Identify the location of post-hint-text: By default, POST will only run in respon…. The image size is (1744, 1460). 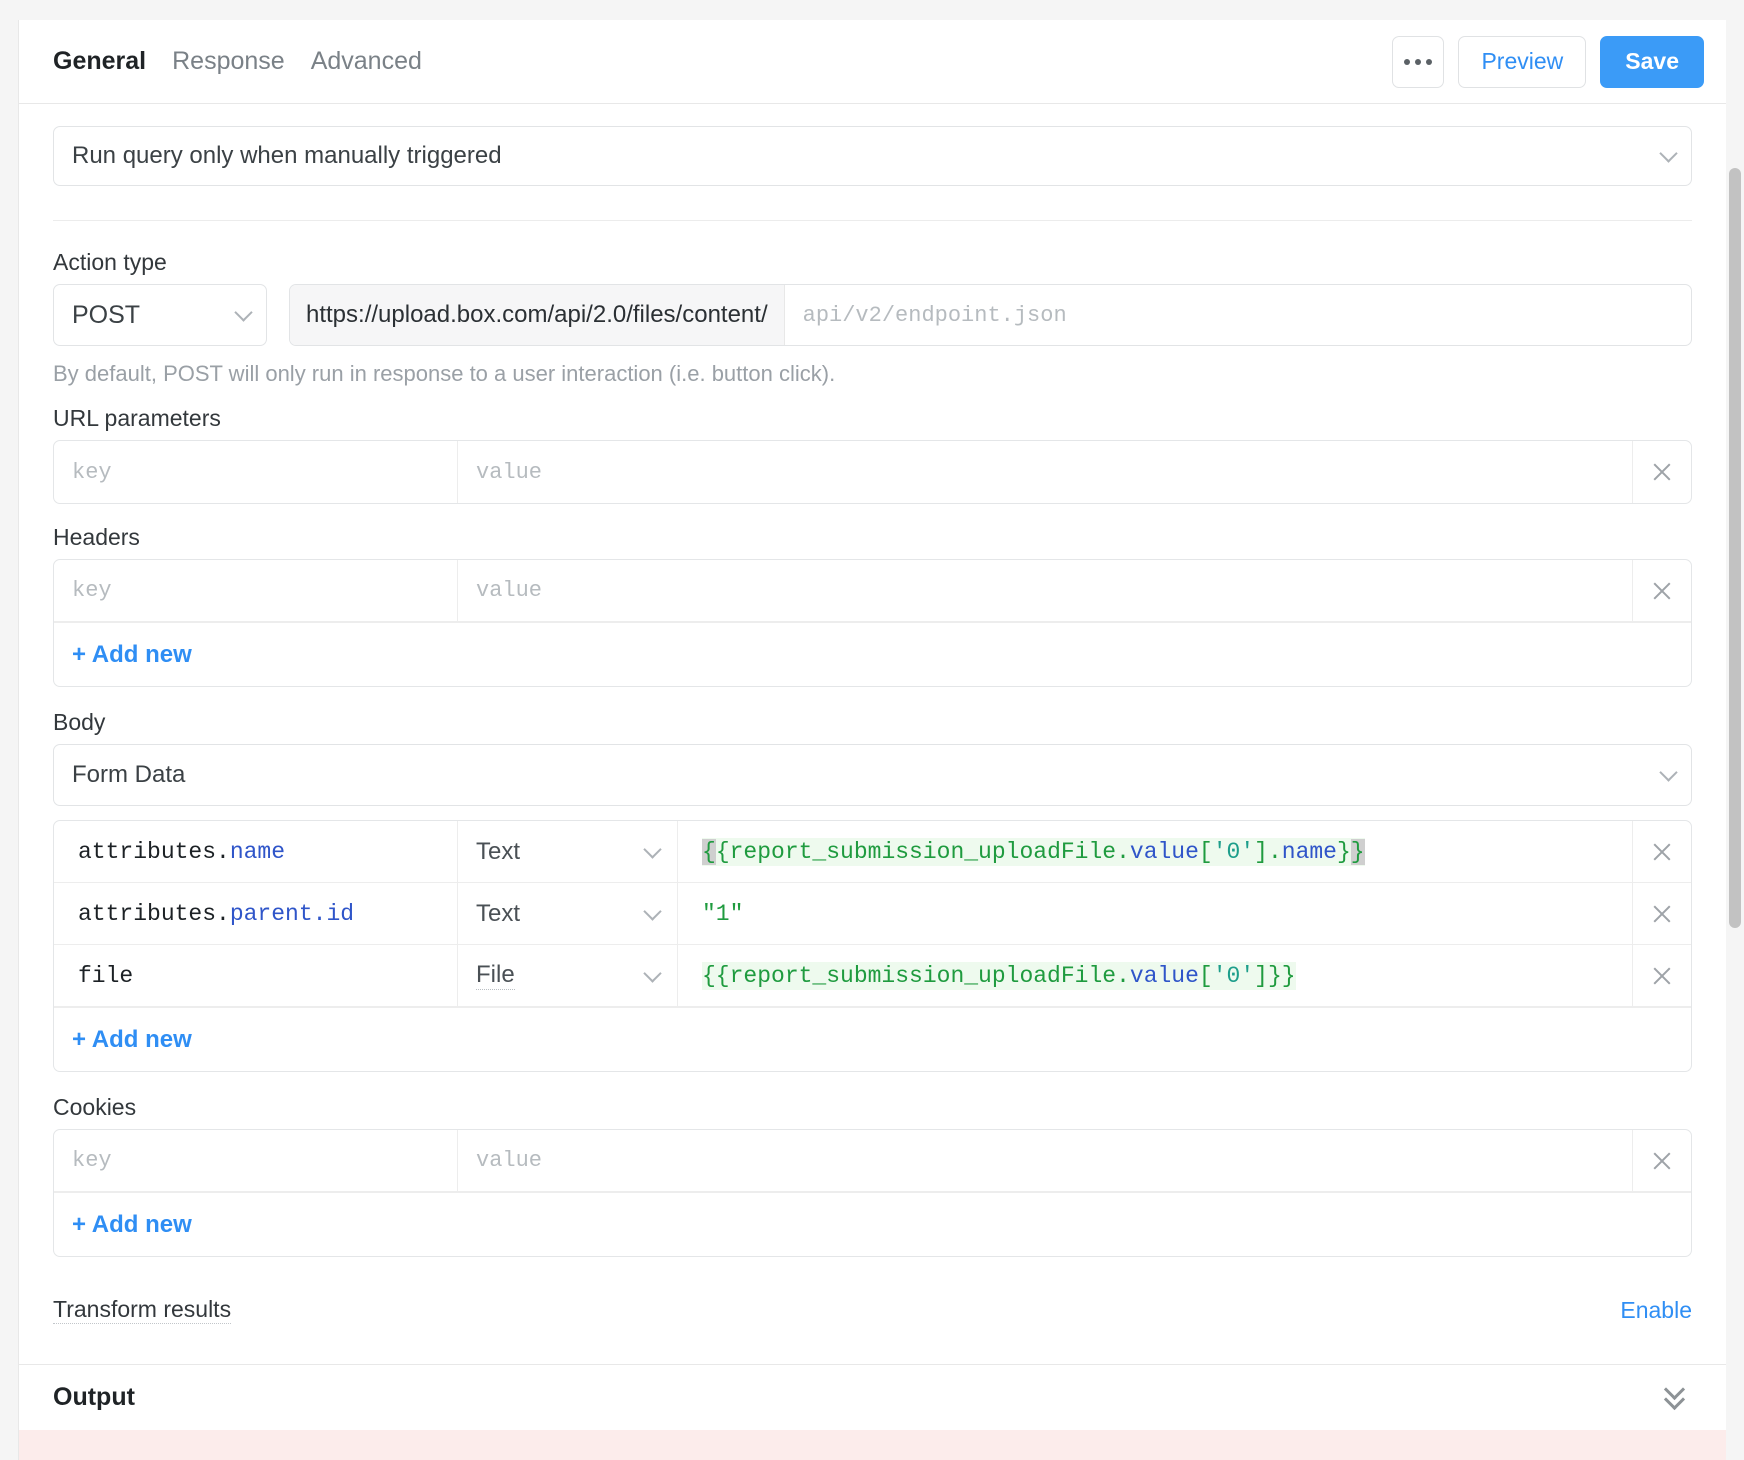
(444, 373).